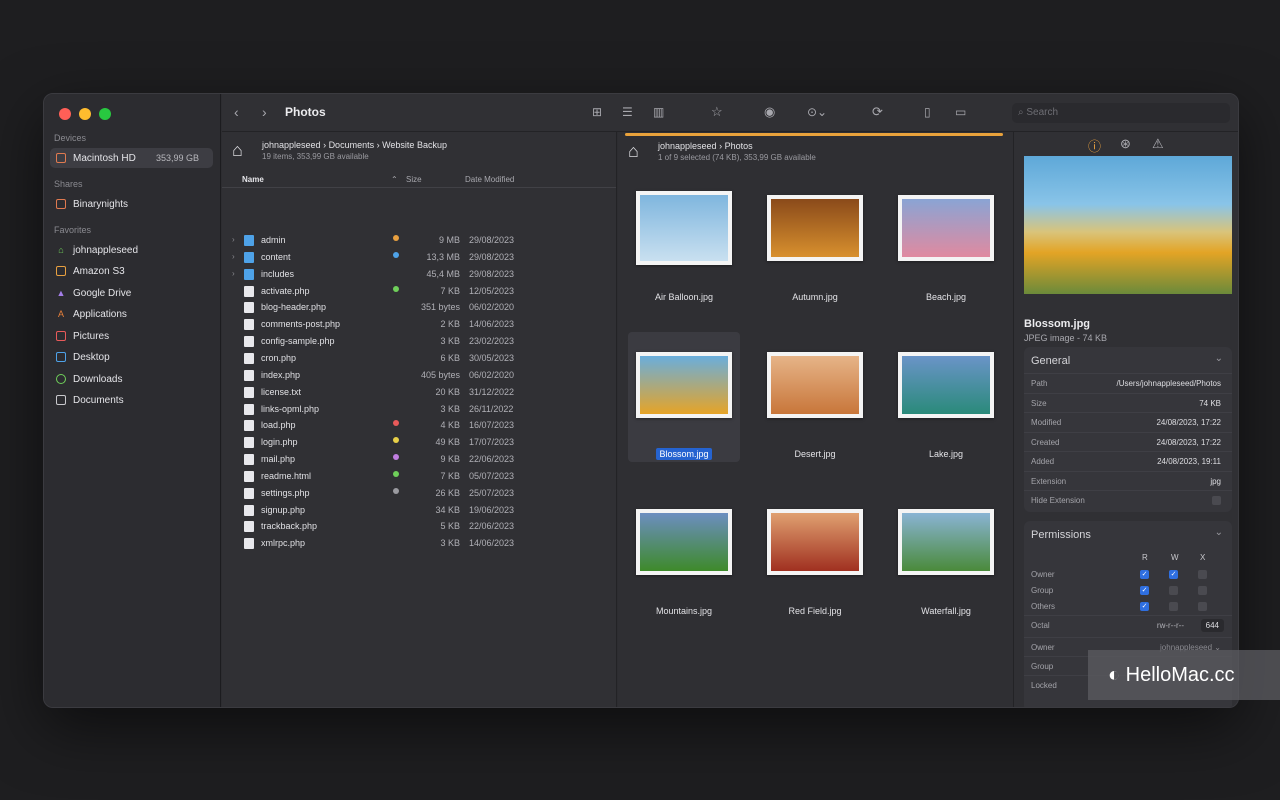 The height and width of the screenshot is (800, 1280). Describe the element at coordinates (1046, 422) in the screenshot. I see `property-label: Modified` at that location.